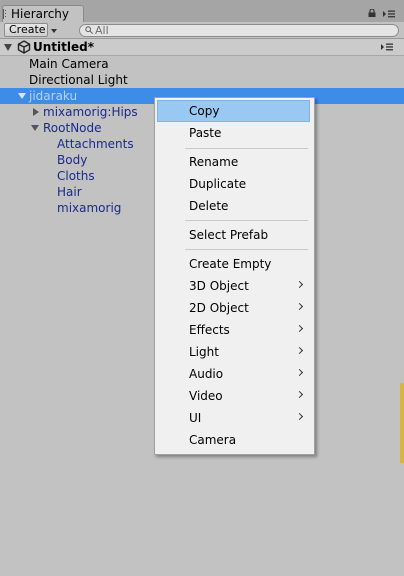  Describe the element at coordinates (76, 176) in the screenshot. I see `tree-item-label: Cloths` at that location.